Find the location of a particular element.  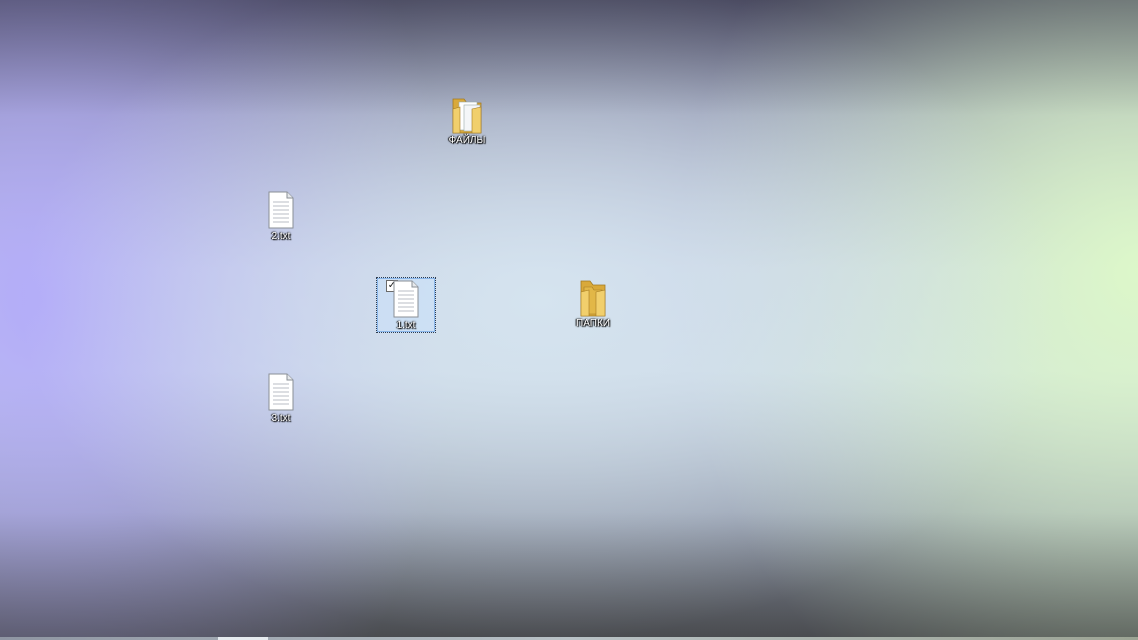

desktop-icon-folders-folder: ПАПКИ is located at coordinates (593, 304).